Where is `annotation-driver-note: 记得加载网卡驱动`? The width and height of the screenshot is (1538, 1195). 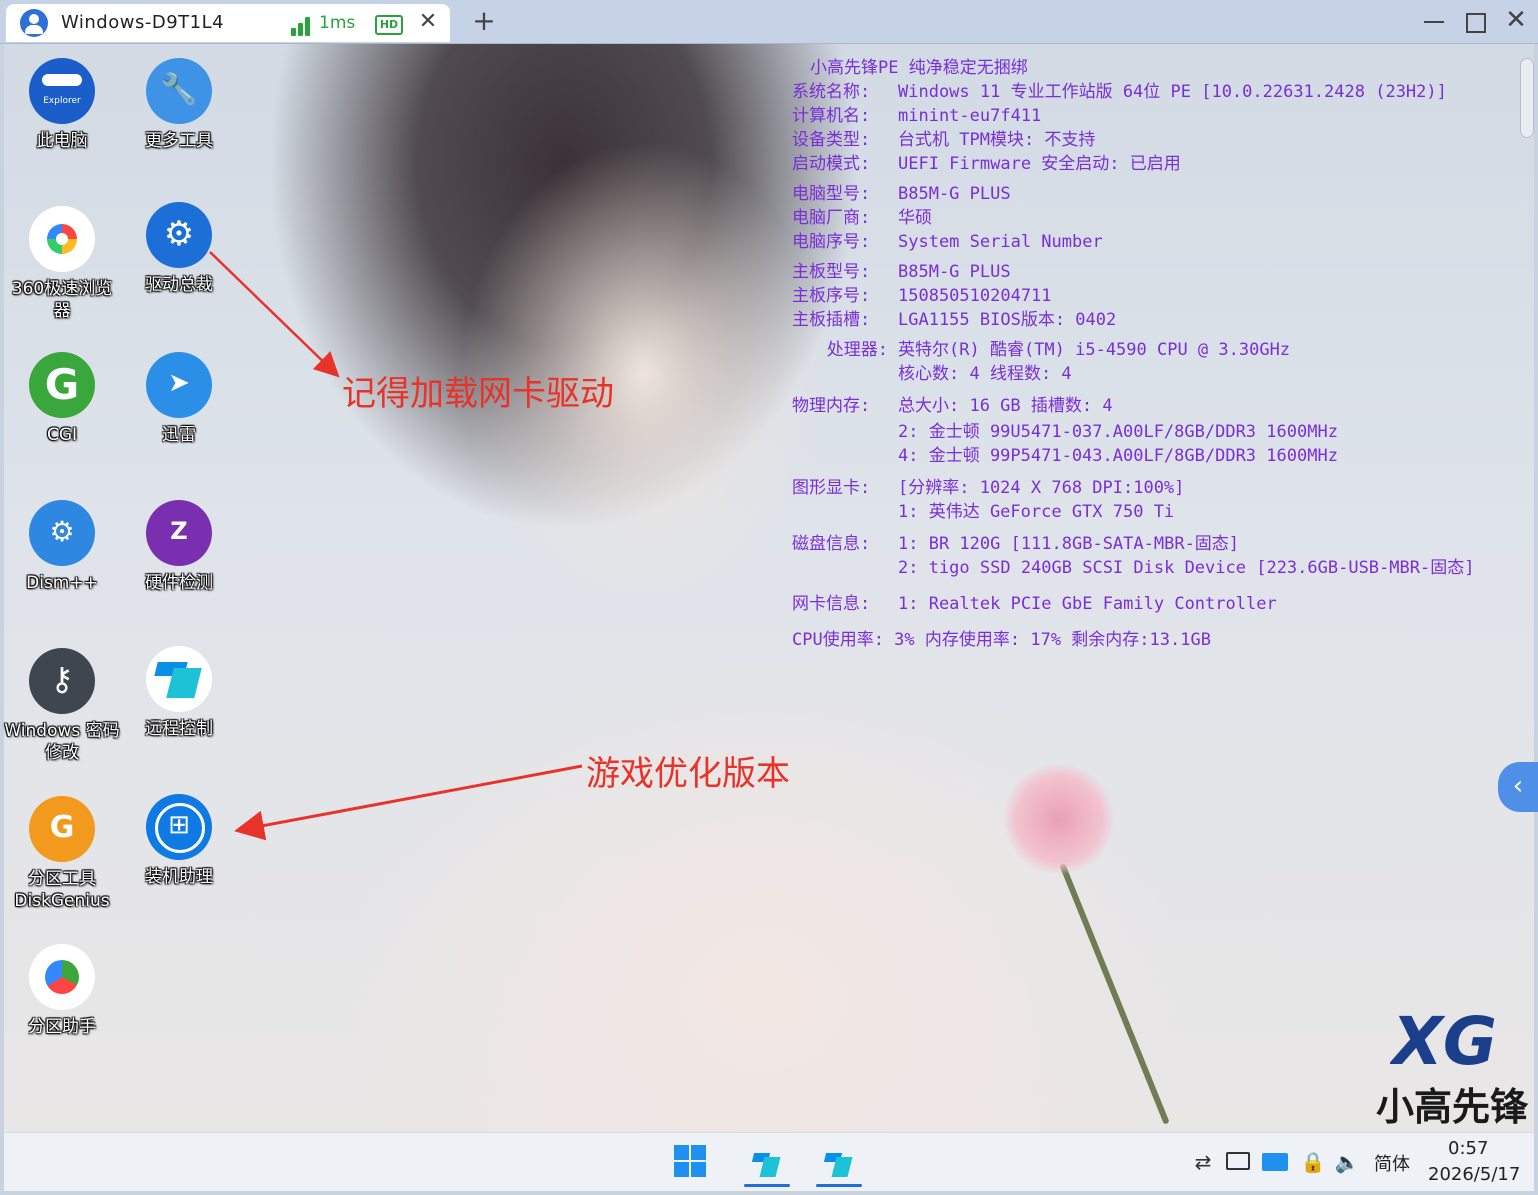
annotation-driver-note: 记得加载网卡驱动 is located at coordinates (478, 394).